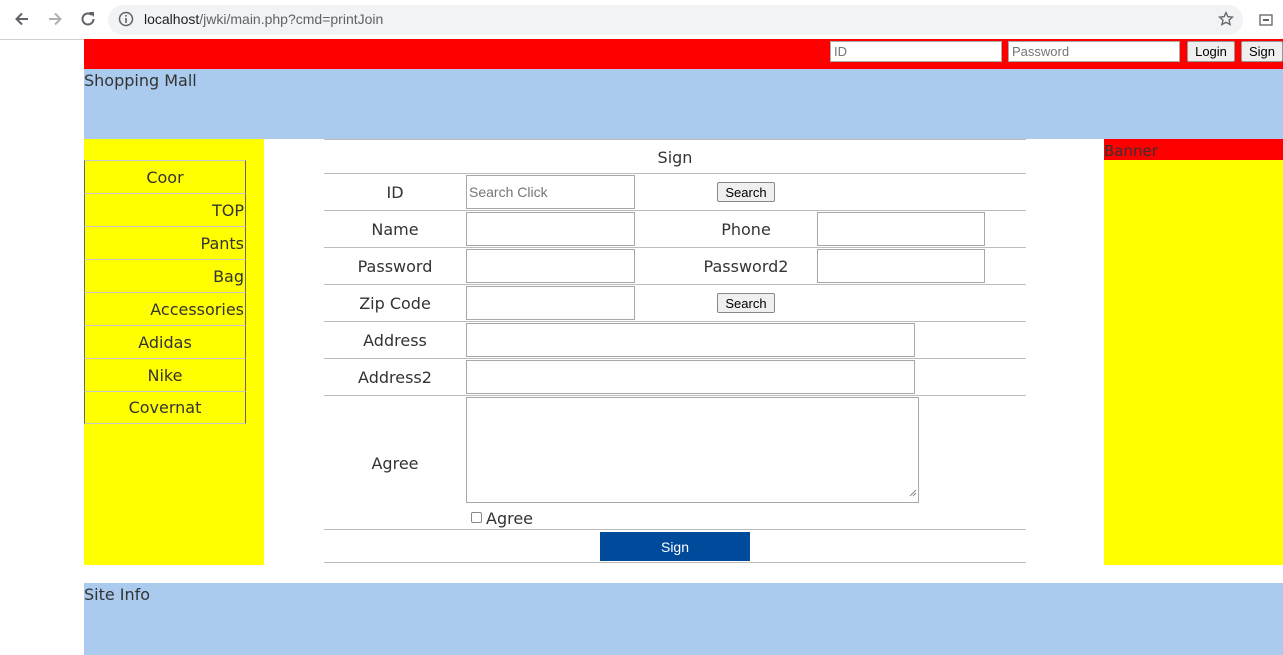  I want to click on star-icon, so click(1226, 20).